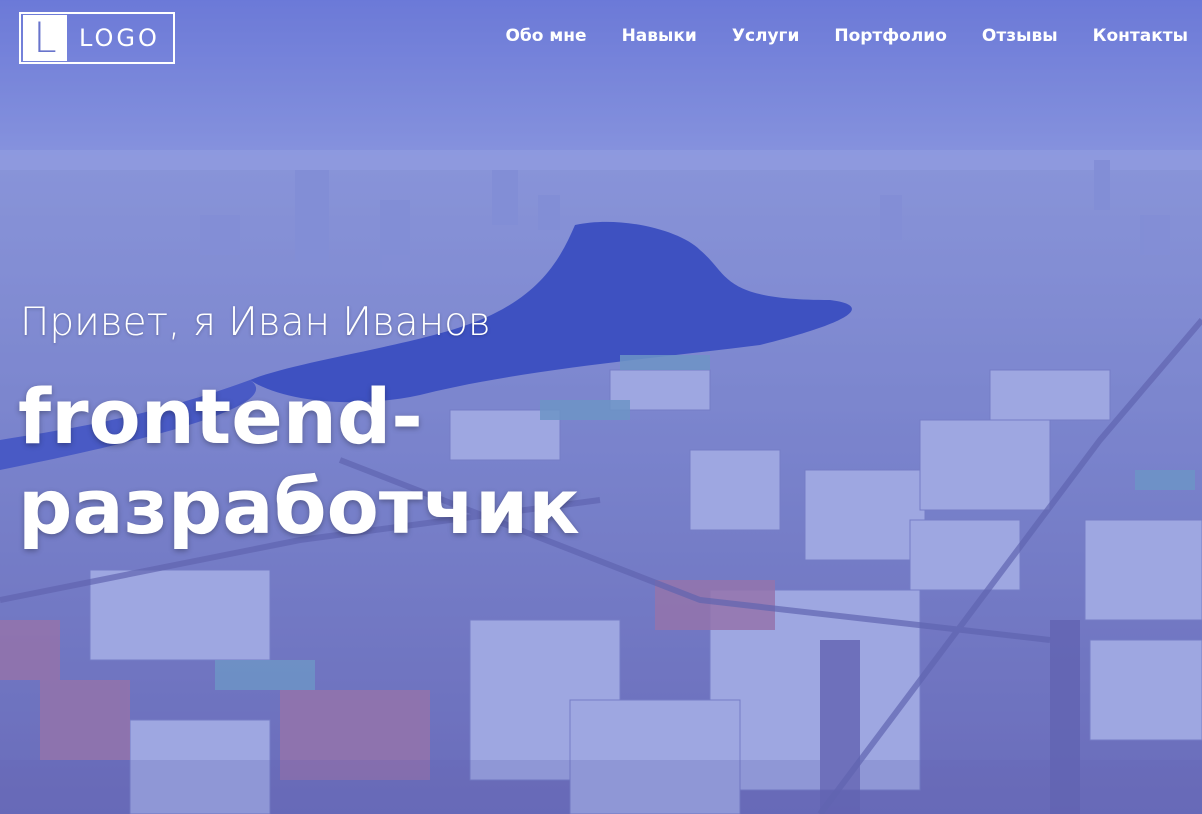 The width and height of the screenshot is (1202, 814). What do you see at coordinates (255, 322) in the screenshot?
I see `hero-greeting: Привет, я Иван Иванов` at bounding box center [255, 322].